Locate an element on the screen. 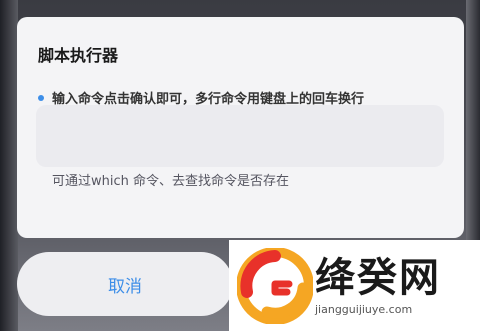  watermark-text: 绛癸网 jiangguijiuye.com is located at coordinates (378, 285).